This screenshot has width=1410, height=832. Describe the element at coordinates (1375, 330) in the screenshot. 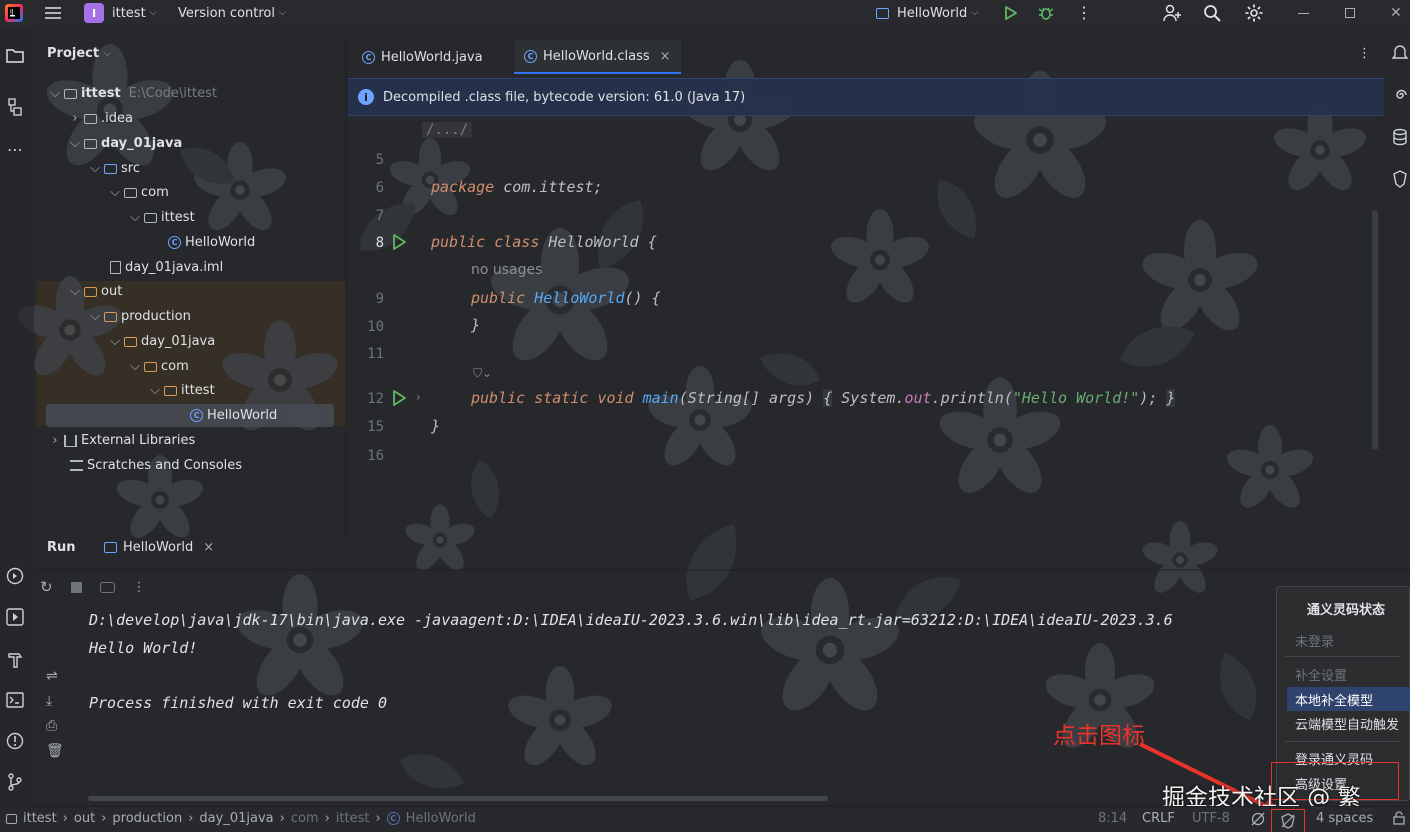

I see `editor-scrollbar` at that location.